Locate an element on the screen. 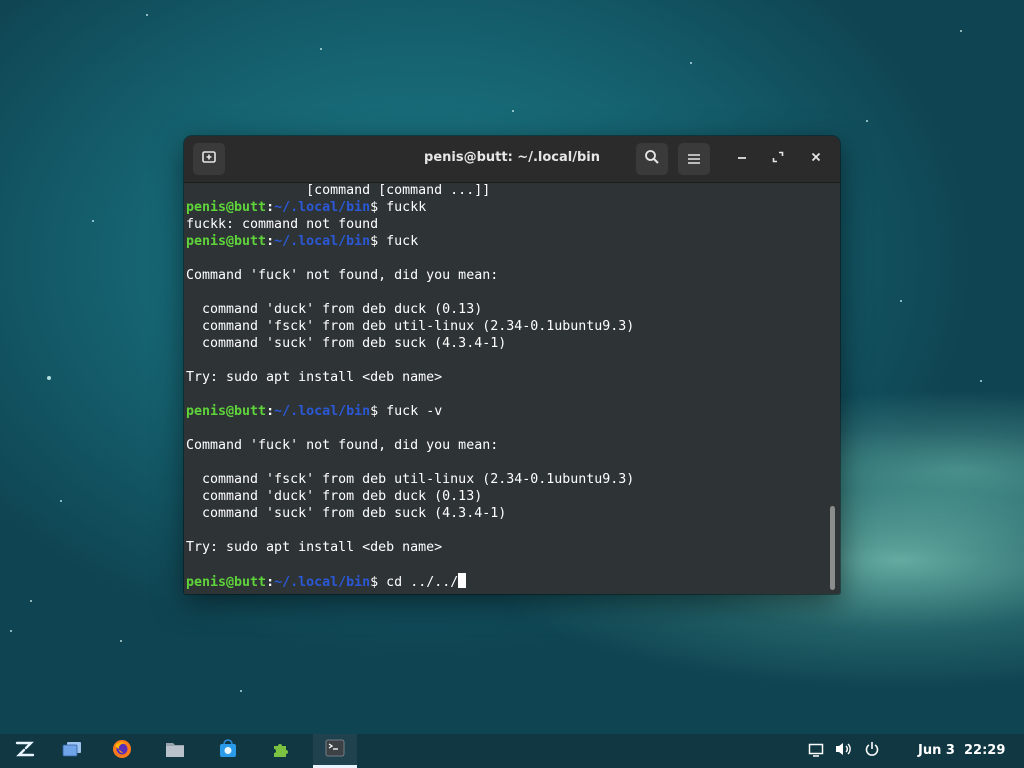 The width and height of the screenshot is (1024, 768). prompt-line: penis@butt:~/.local/bin$ cd ../../ is located at coordinates (506, 581).